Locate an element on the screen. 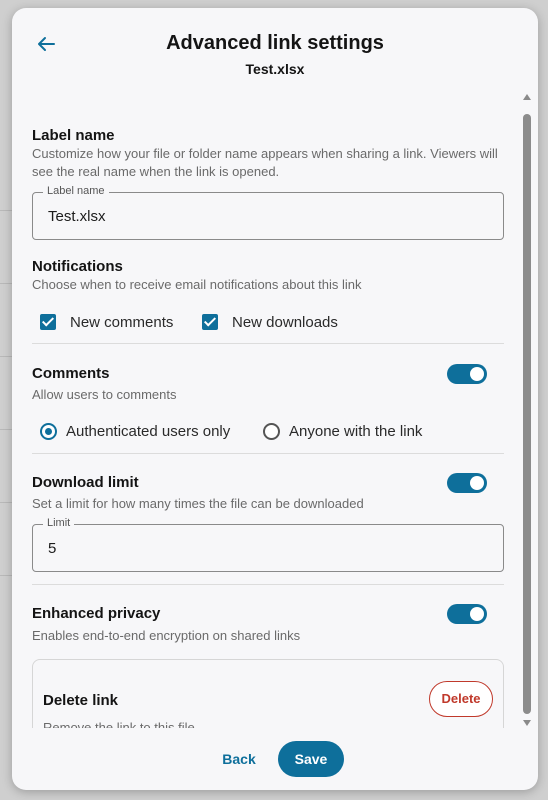 Image resolution: width=548 pixels, height=800 pixels. new-comments-checkbox-row: New comments is located at coordinates (106, 322).